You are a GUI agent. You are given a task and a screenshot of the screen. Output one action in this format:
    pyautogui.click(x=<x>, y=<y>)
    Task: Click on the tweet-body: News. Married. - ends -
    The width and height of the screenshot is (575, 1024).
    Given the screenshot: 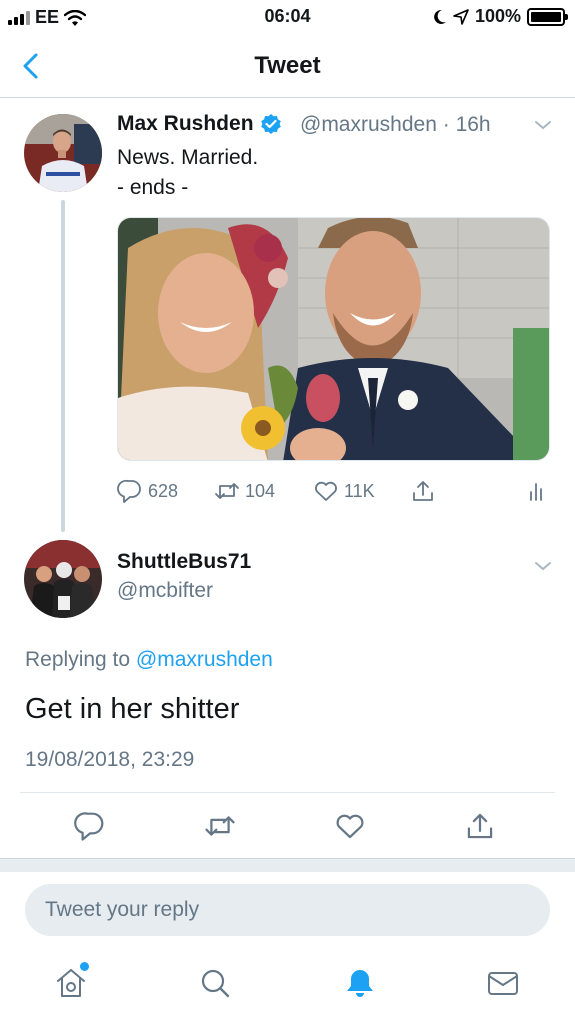 What is the action you would take?
    pyautogui.click(x=187, y=173)
    